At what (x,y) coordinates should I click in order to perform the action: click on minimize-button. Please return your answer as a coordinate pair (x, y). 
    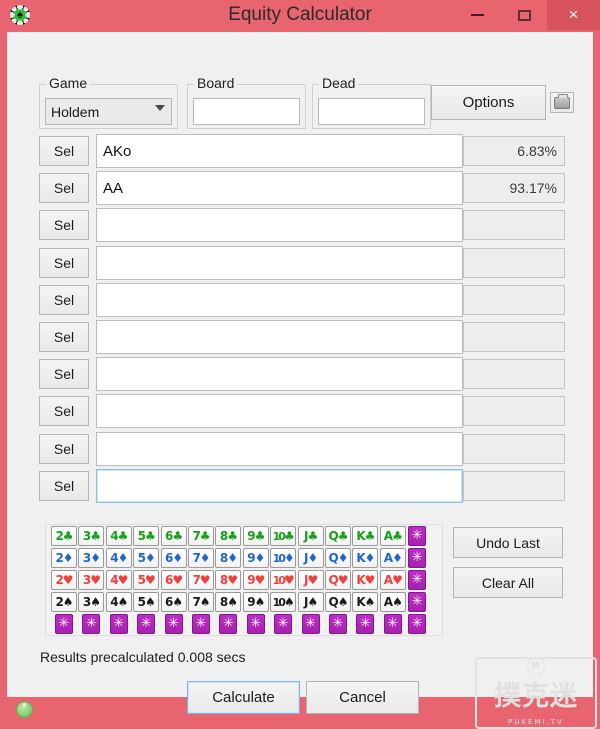
    Looking at the image, I should click on (477, 15).